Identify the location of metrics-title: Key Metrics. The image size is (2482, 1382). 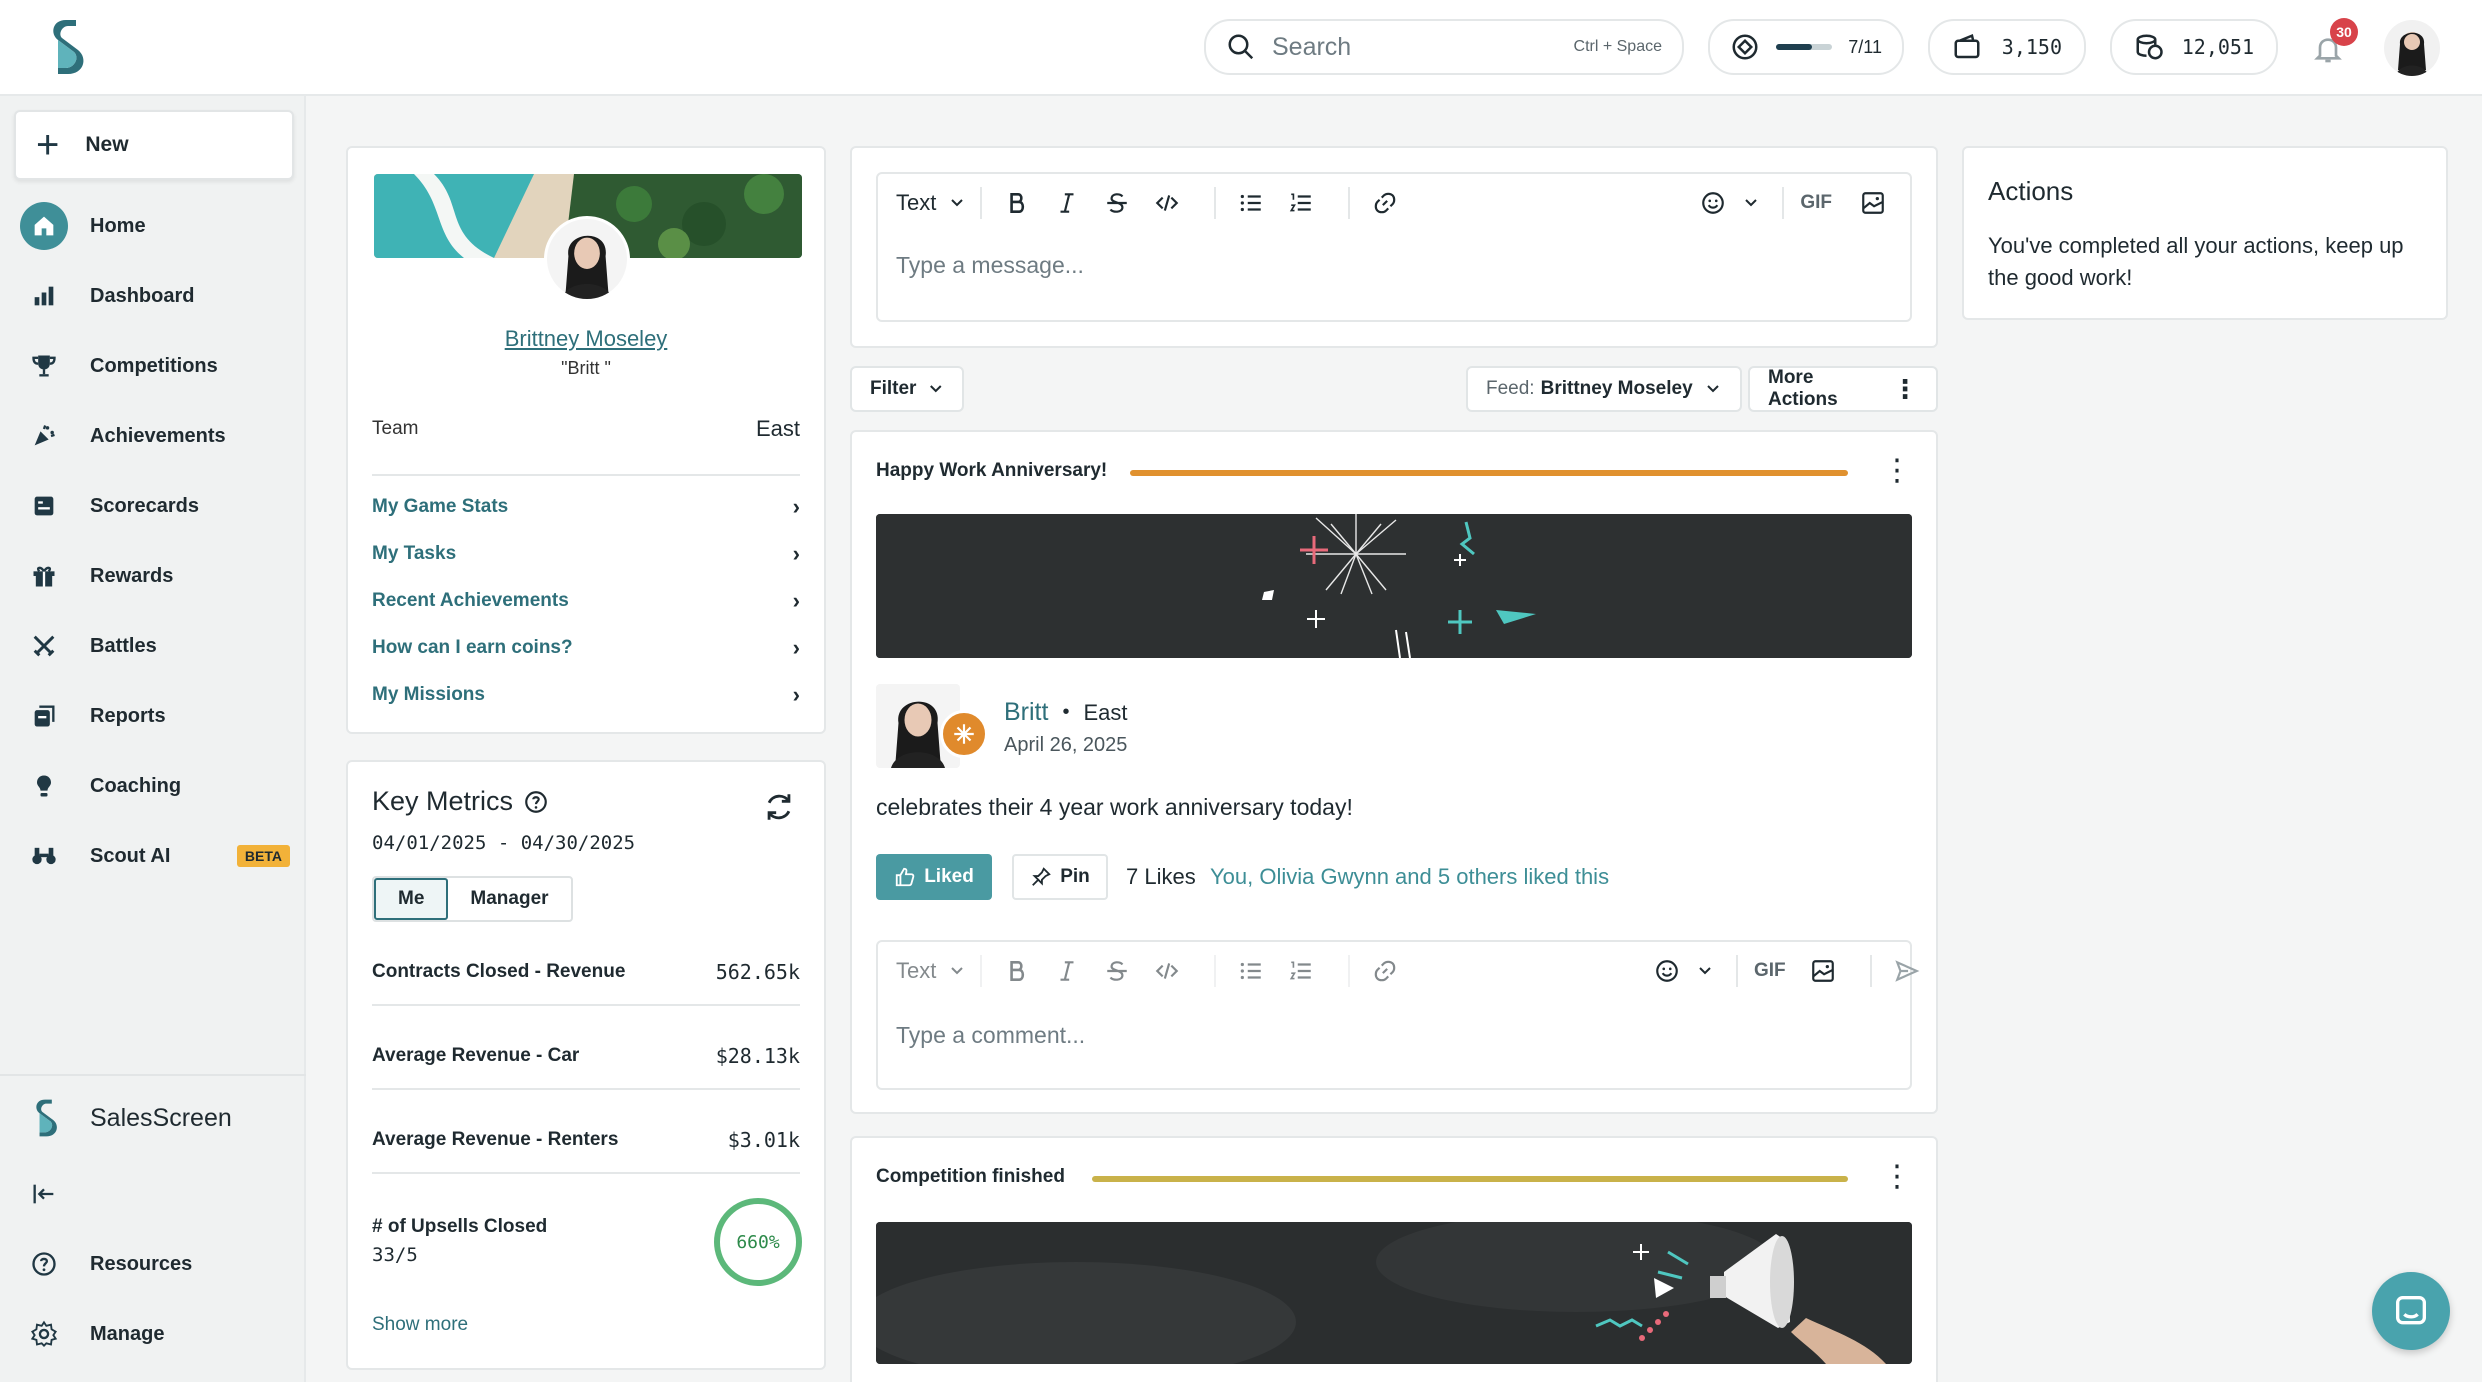
(443, 801).